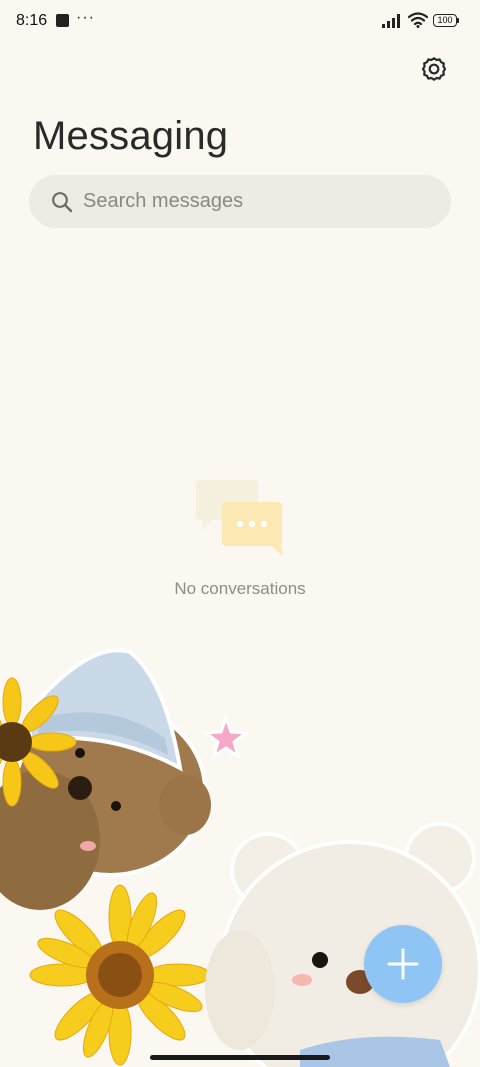 The height and width of the screenshot is (1067, 480). Describe the element at coordinates (131, 136) in the screenshot. I see `page-title: Messaging` at that location.